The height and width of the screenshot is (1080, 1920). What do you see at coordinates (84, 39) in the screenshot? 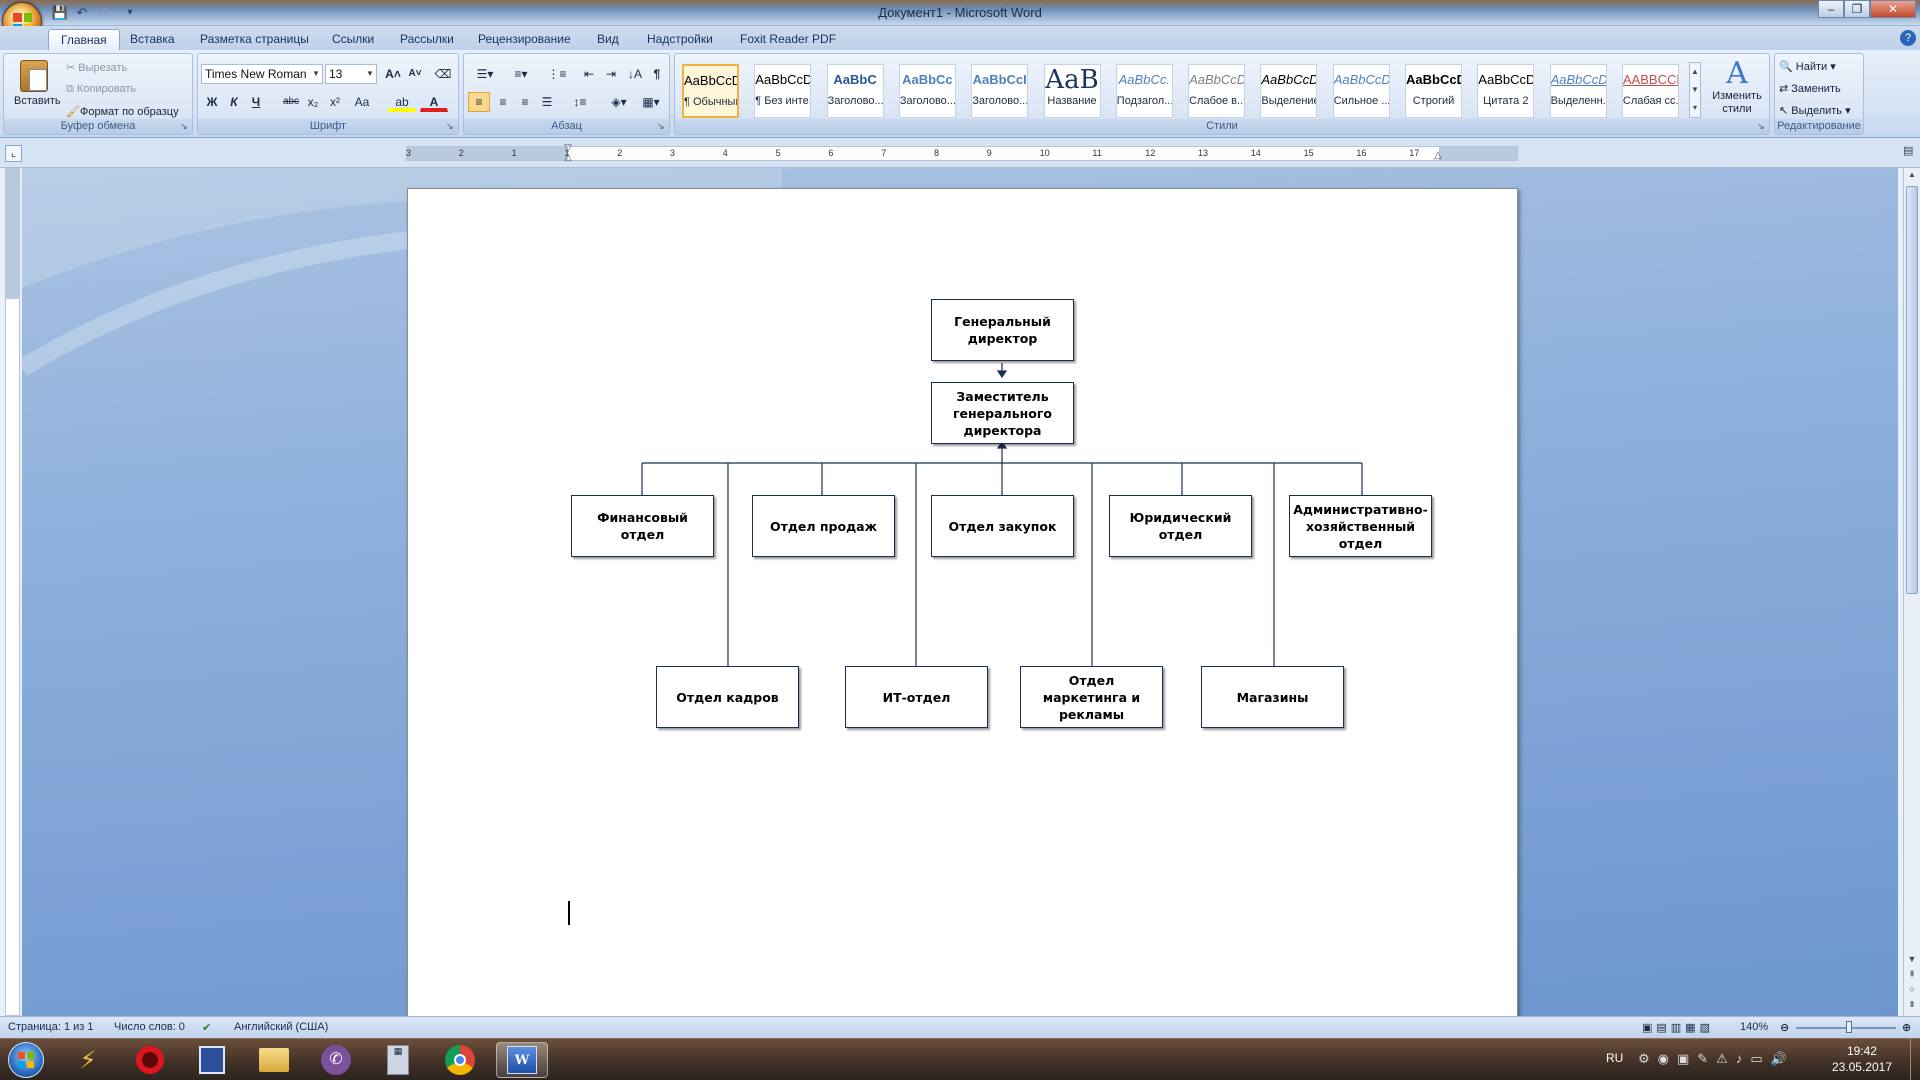
I see `tab-home: Главная` at bounding box center [84, 39].